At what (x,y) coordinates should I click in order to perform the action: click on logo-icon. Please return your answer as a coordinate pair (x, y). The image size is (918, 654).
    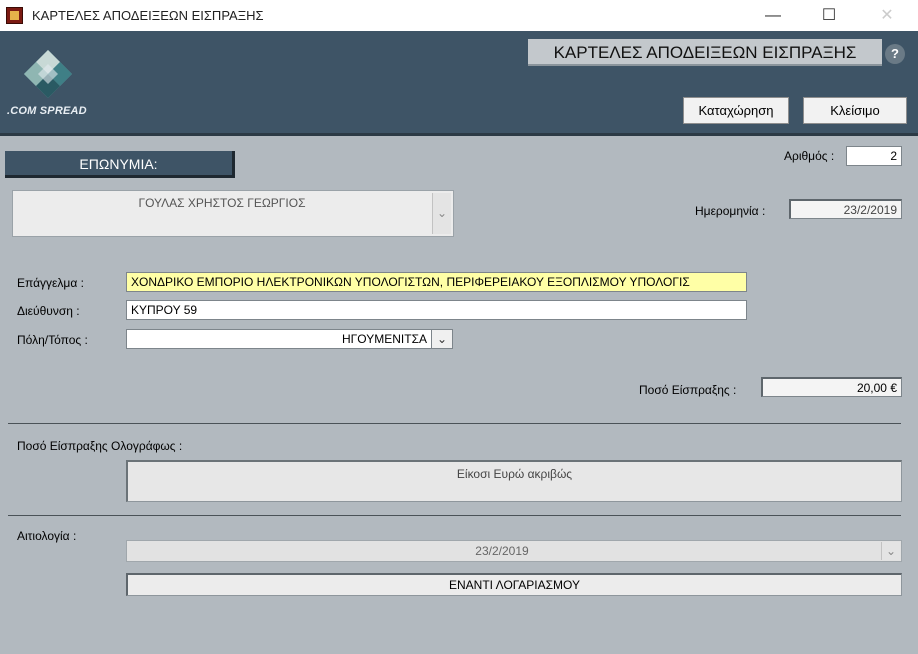
    Looking at the image, I should click on (48, 74).